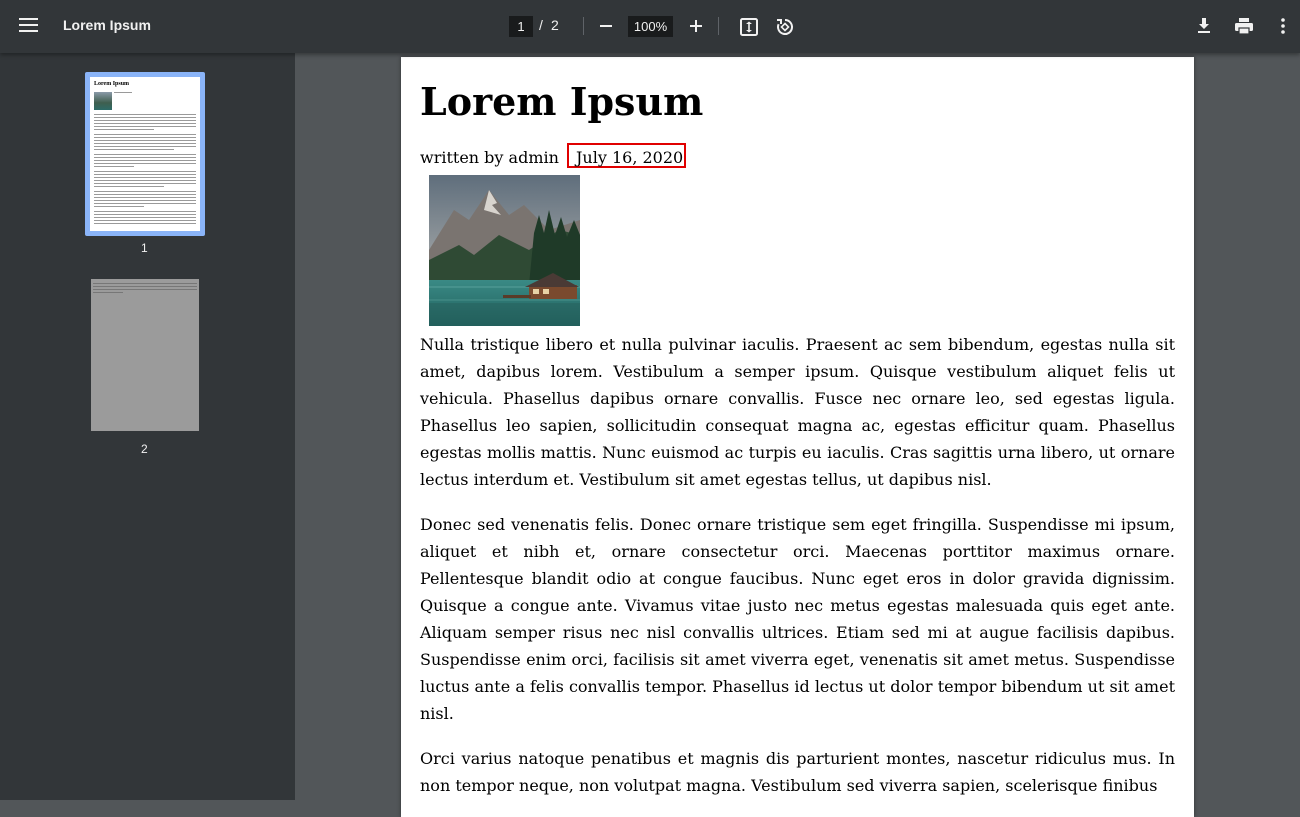  I want to click on page-title: Lorem Ipsum, so click(562, 101).